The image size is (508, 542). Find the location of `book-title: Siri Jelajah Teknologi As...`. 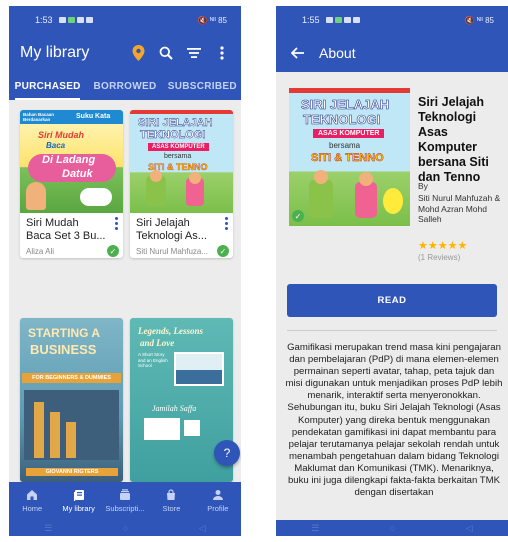

book-title: Siri Jelajah Teknologi As... is located at coordinates (171, 229).